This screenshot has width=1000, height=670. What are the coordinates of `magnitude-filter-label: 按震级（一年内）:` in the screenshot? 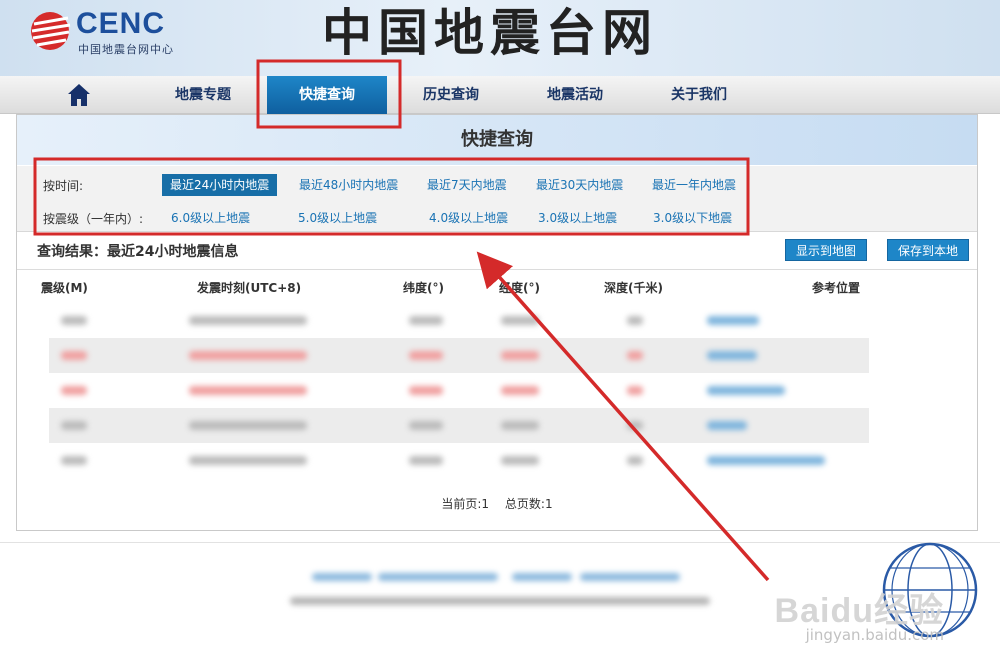 It's located at (93, 219).